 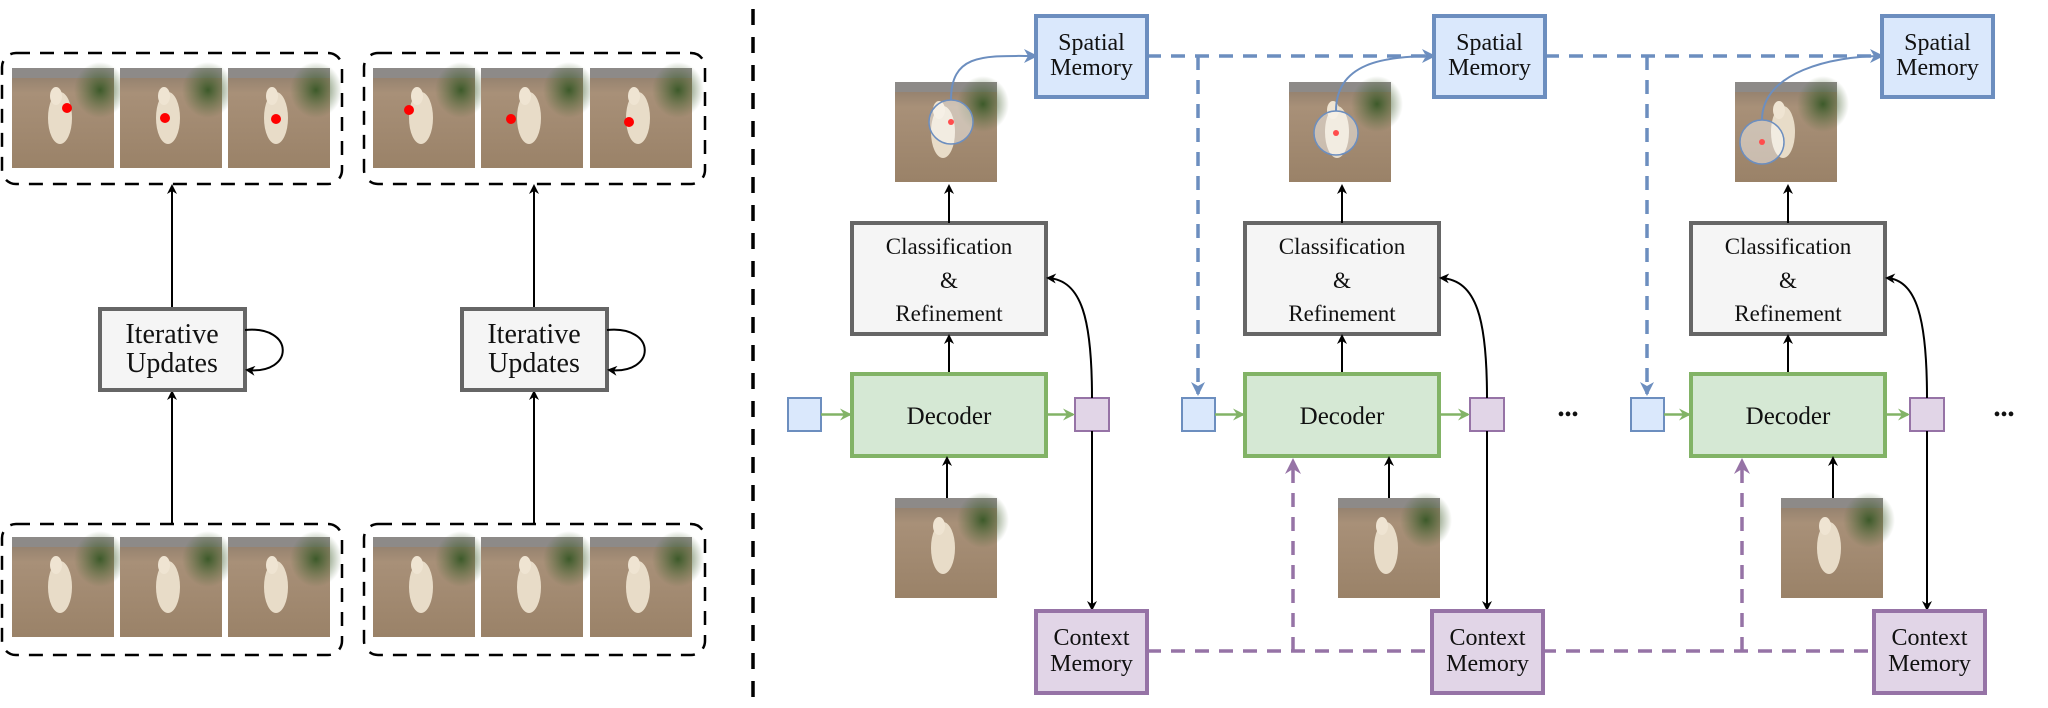 I want to click on iterative-updates-box-2: Iterative Updates, so click(x=534, y=349).